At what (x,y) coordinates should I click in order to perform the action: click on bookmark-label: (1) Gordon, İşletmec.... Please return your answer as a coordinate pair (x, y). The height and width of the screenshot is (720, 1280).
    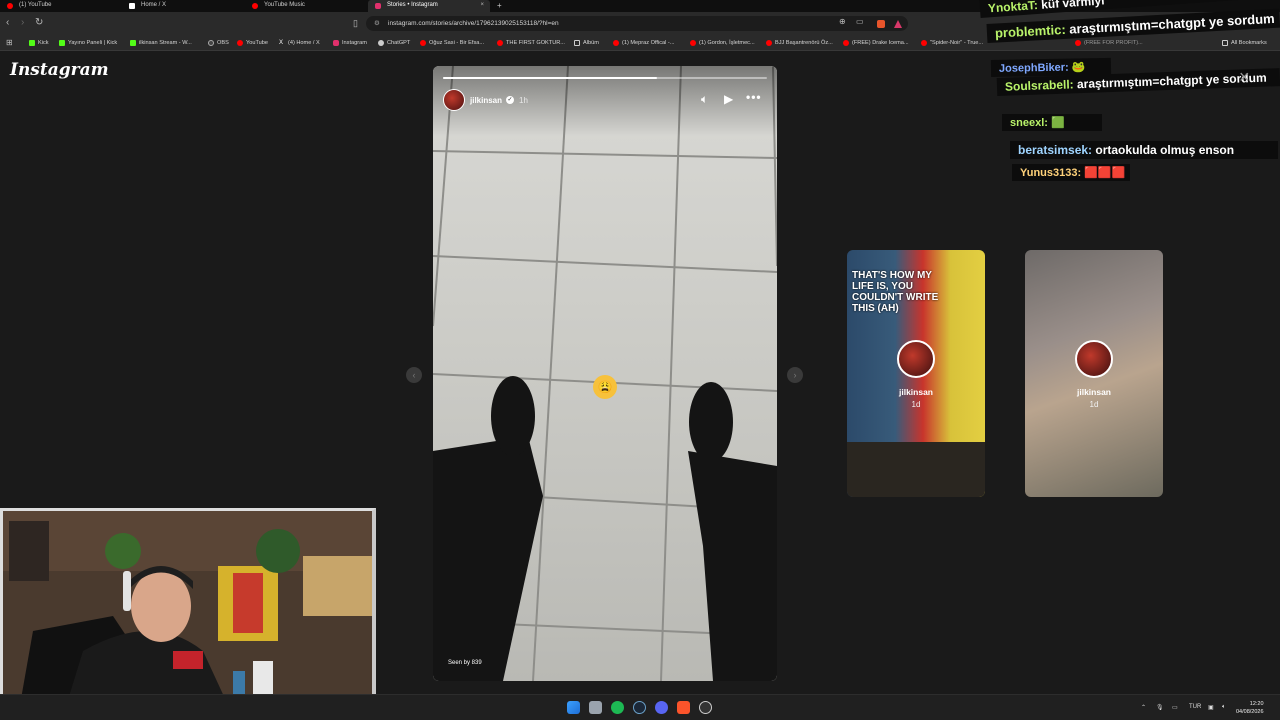
    Looking at the image, I should click on (727, 43).